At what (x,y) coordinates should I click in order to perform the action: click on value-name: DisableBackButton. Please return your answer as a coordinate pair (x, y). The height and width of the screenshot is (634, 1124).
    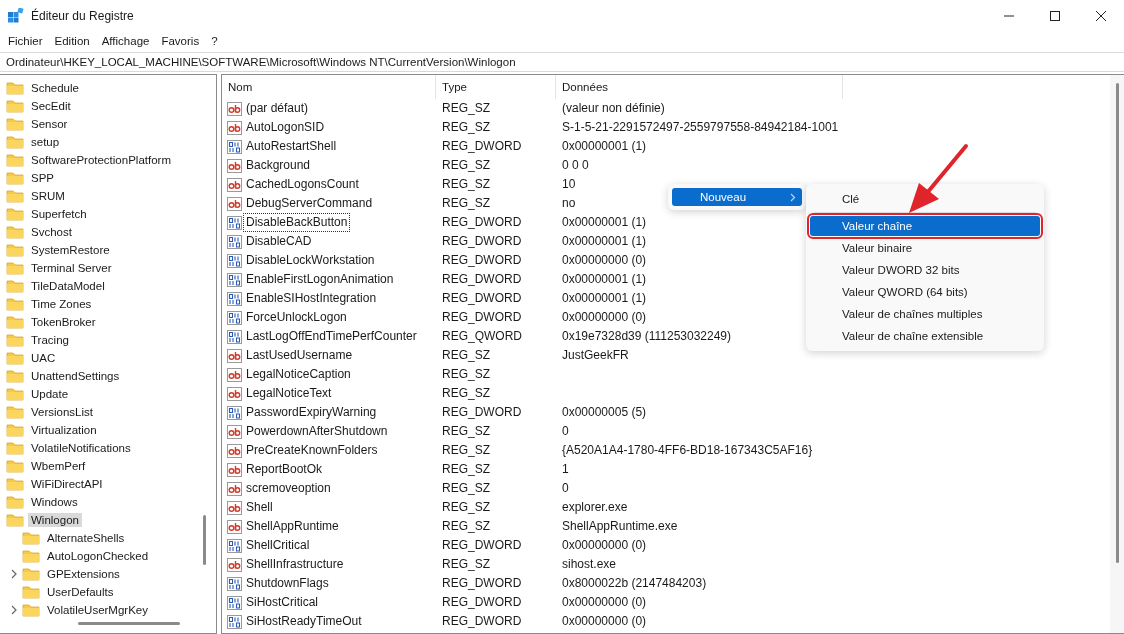
    Looking at the image, I should click on (297, 222).